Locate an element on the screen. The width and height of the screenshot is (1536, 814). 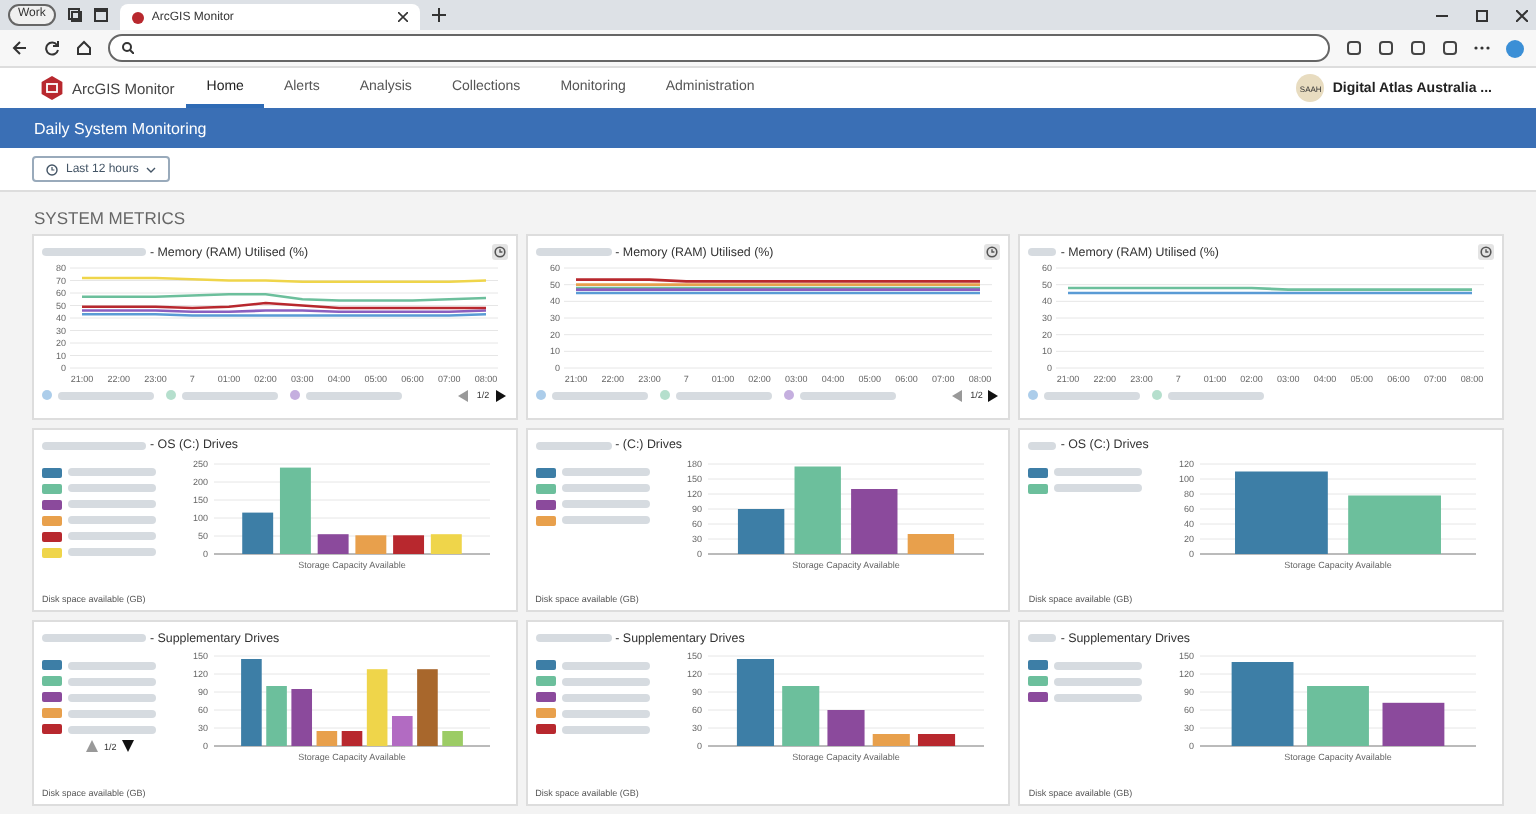
minimize-icon is located at coordinates (1442, 15).